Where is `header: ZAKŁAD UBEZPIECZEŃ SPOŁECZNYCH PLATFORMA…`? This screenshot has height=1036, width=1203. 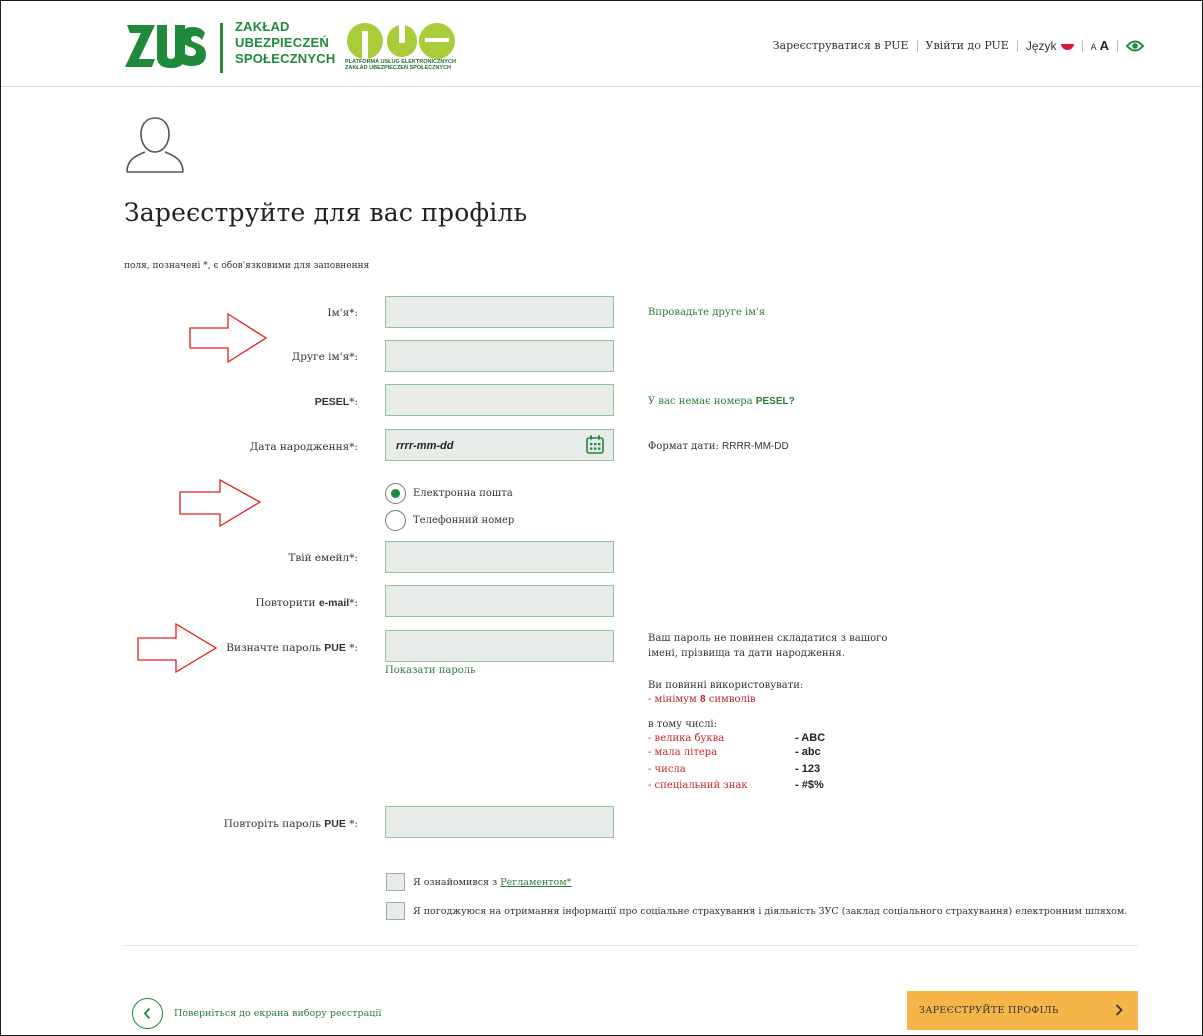
header: ZAKŁAD UBEZPIECZEŃ SPOŁECZNYCH PLATFORMA… is located at coordinates (601, 44).